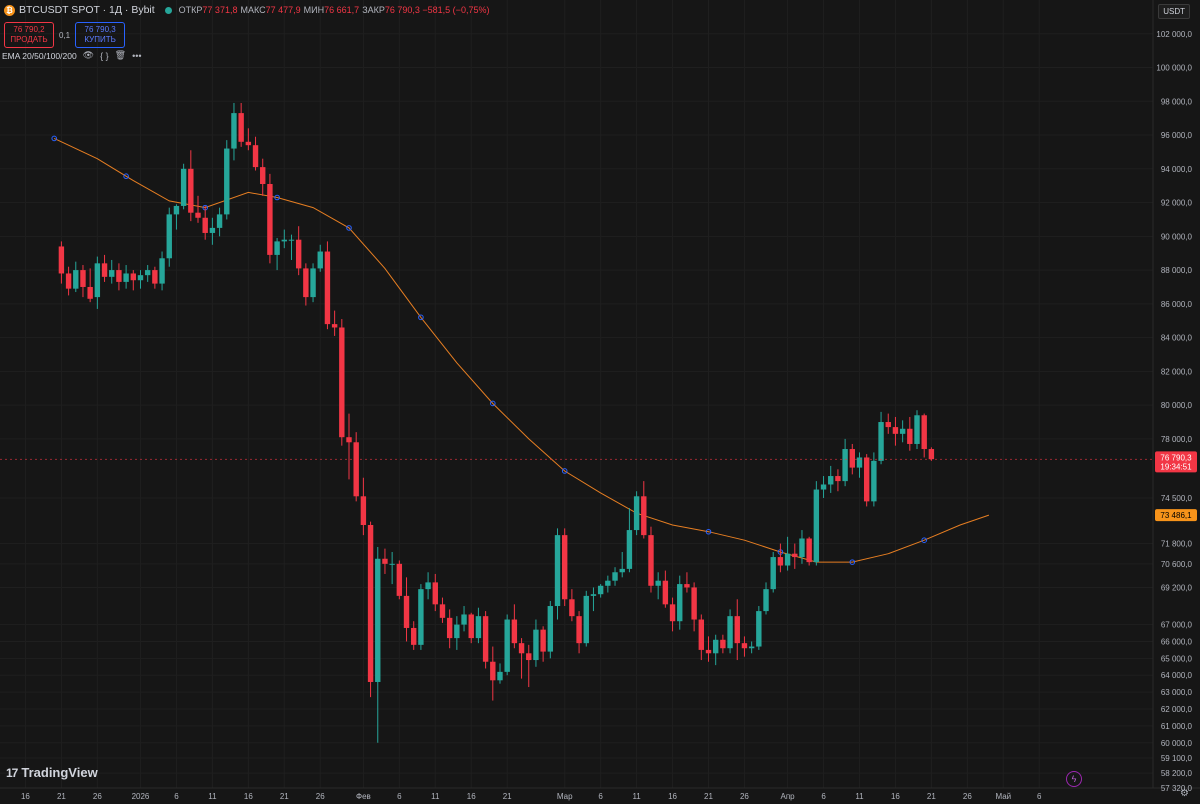 The image size is (1200, 804). What do you see at coordinates (1177, 270) in the screenshot?
I see `price-tick-label: 88 000,0` at bounding box center [1177, 270].